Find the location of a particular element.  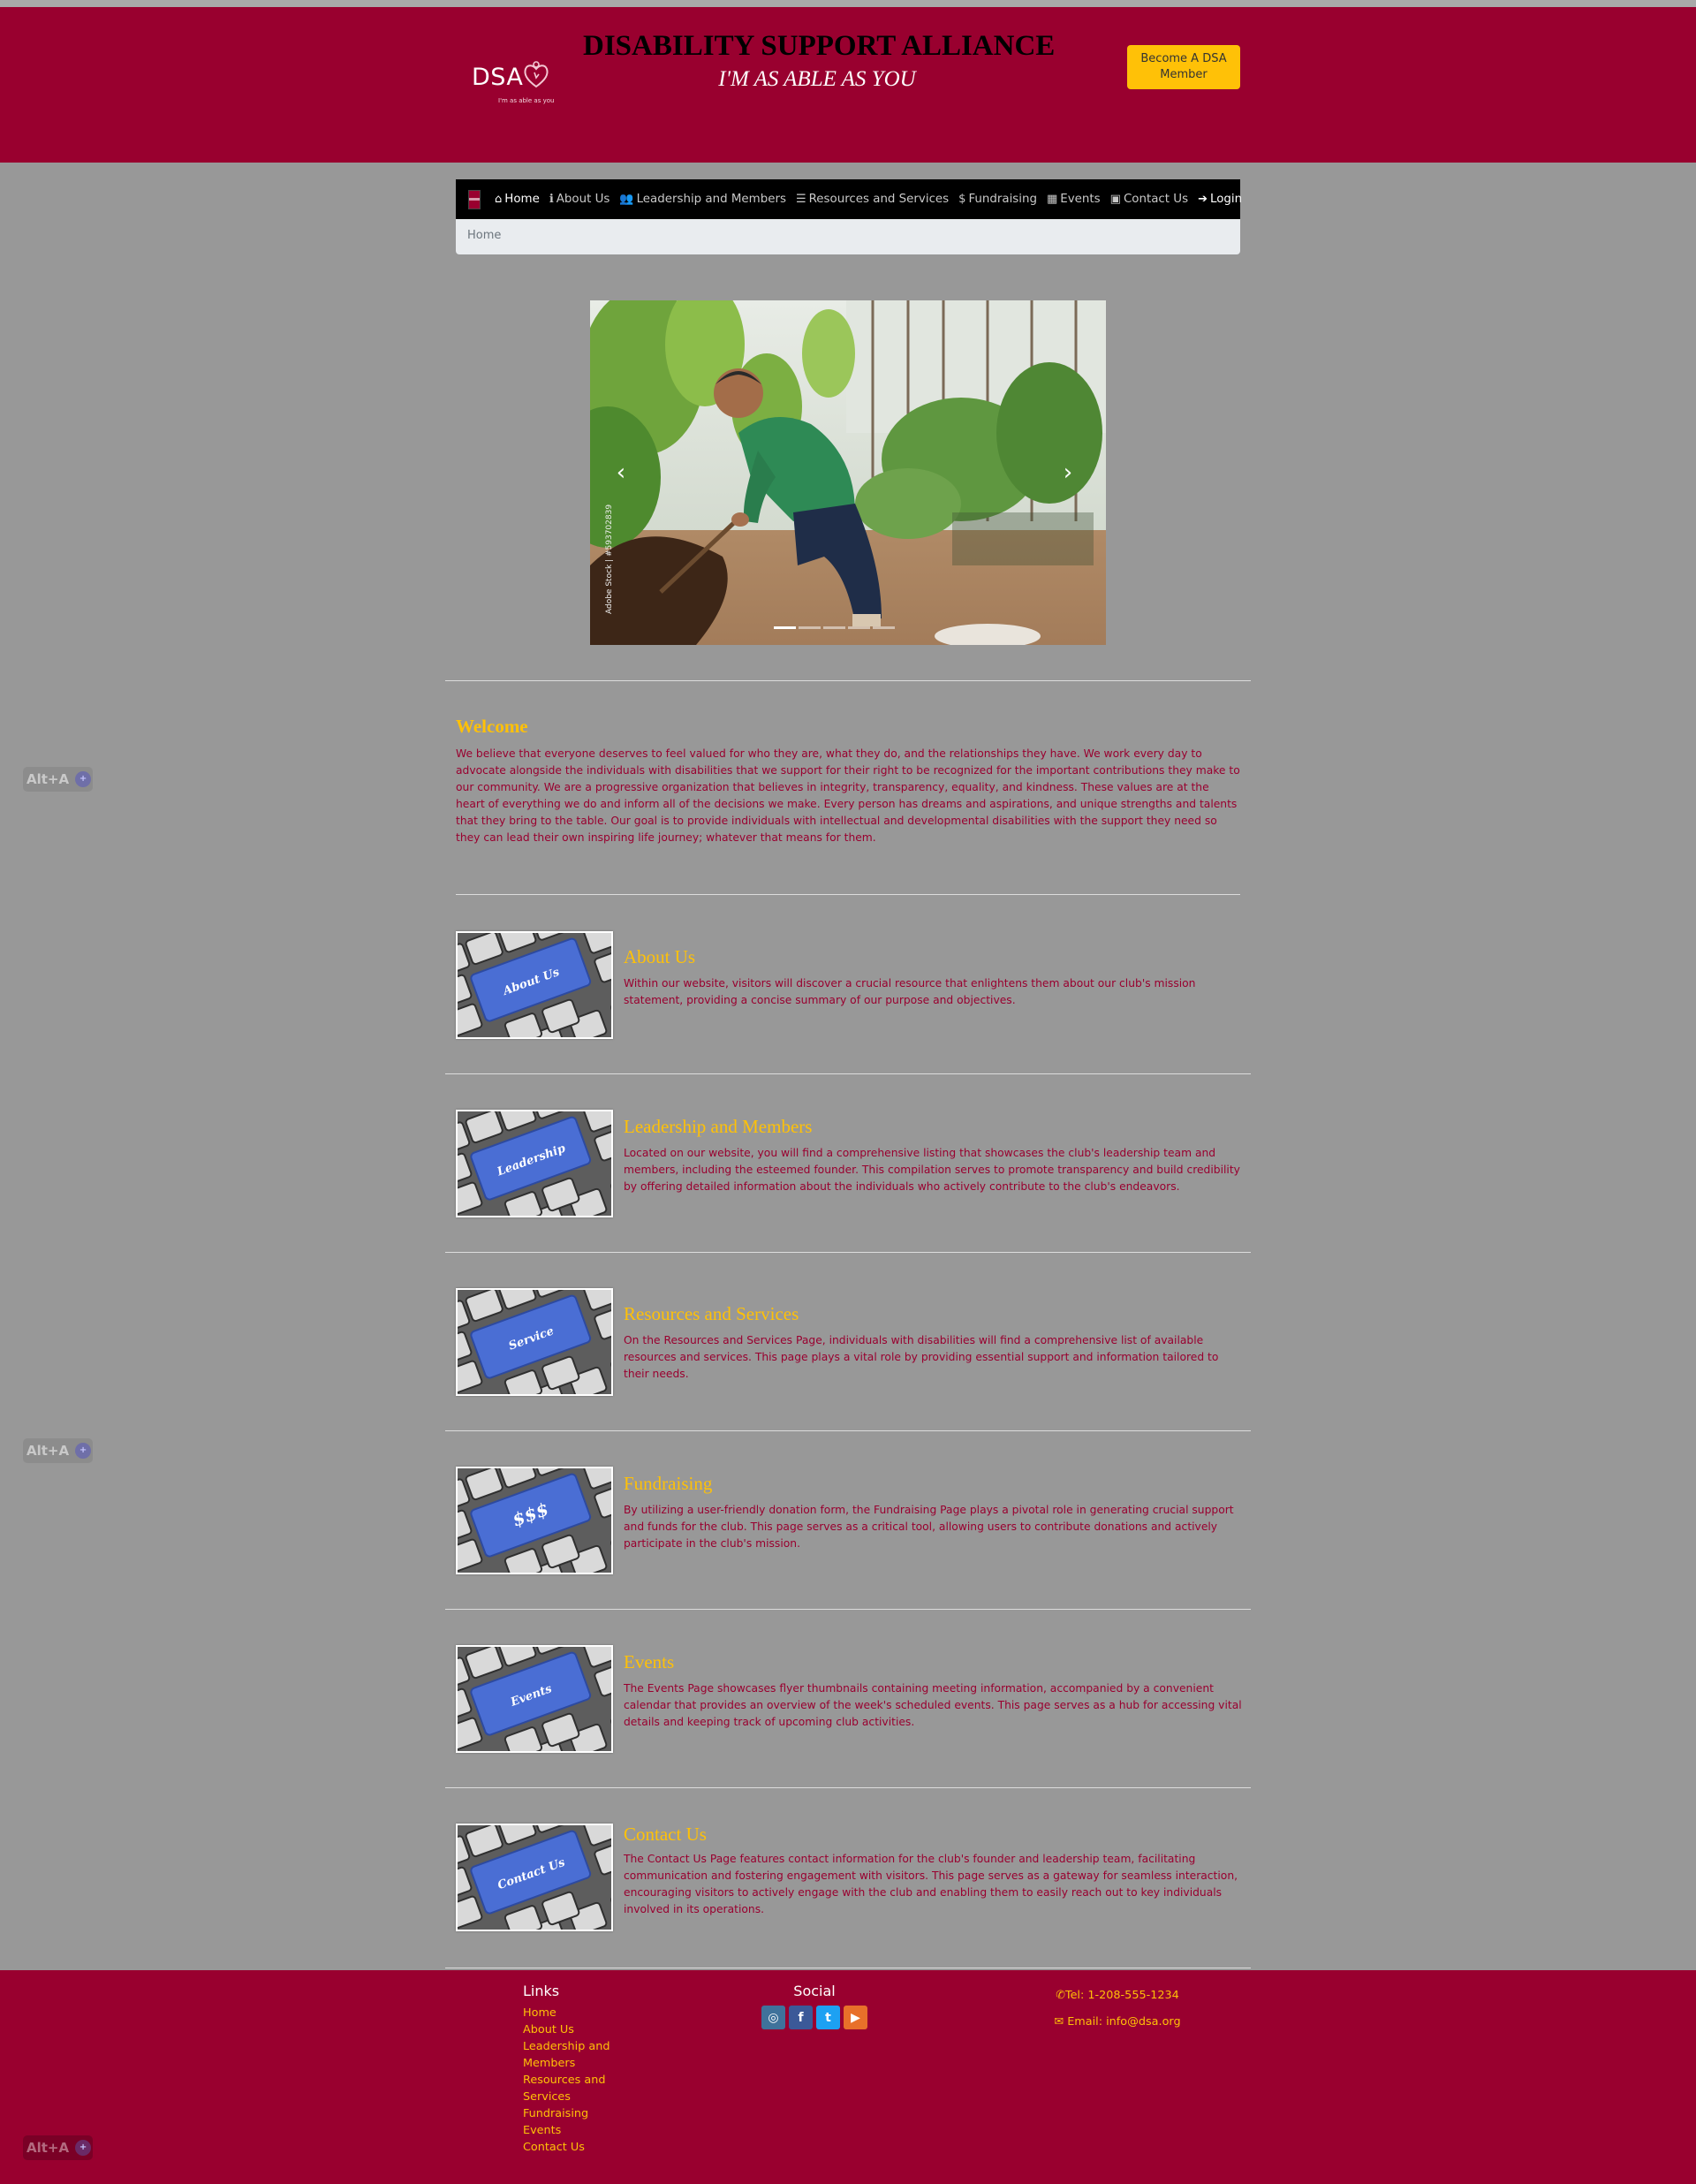

sign-in-icon: ➔ is located at coordinates (1203, 199).